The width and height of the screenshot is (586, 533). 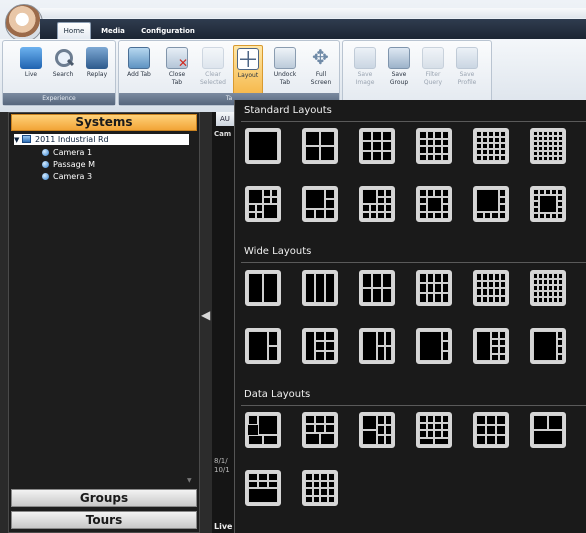 What do you see at coordinates (467, 70) in the screenshot?
I see `save-profile-button: Save Profile` at bounding box center [467, 70].